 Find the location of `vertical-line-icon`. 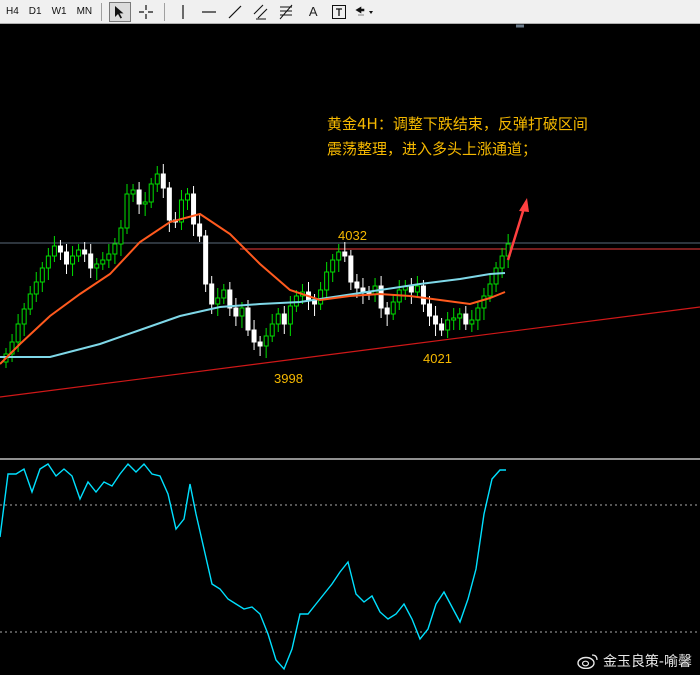

vertical-line-icon is located at coordinates (183, 11).